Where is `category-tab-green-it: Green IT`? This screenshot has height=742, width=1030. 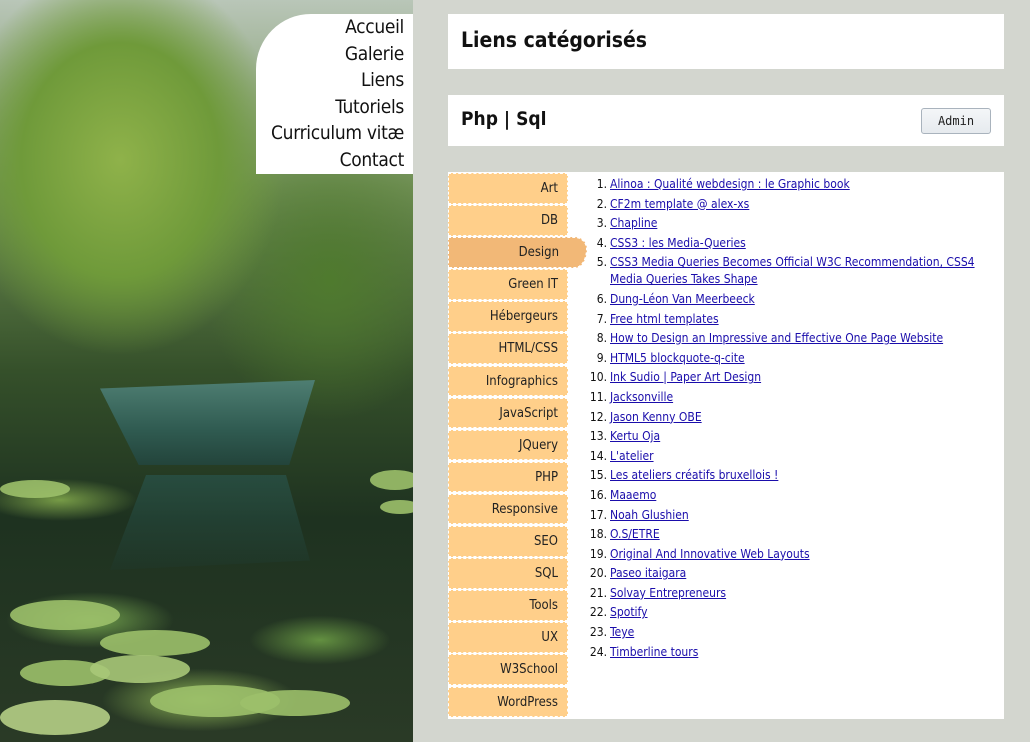
category-tab-green-it: Green IT is located at coordinates (508, 284).